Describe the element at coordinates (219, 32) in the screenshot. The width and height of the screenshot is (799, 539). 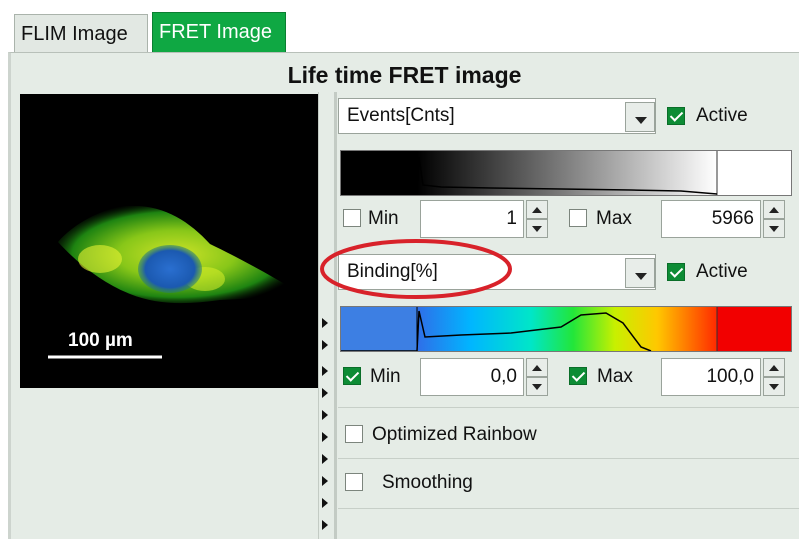
I see `tab-fret-image: FRET Image` at that location.